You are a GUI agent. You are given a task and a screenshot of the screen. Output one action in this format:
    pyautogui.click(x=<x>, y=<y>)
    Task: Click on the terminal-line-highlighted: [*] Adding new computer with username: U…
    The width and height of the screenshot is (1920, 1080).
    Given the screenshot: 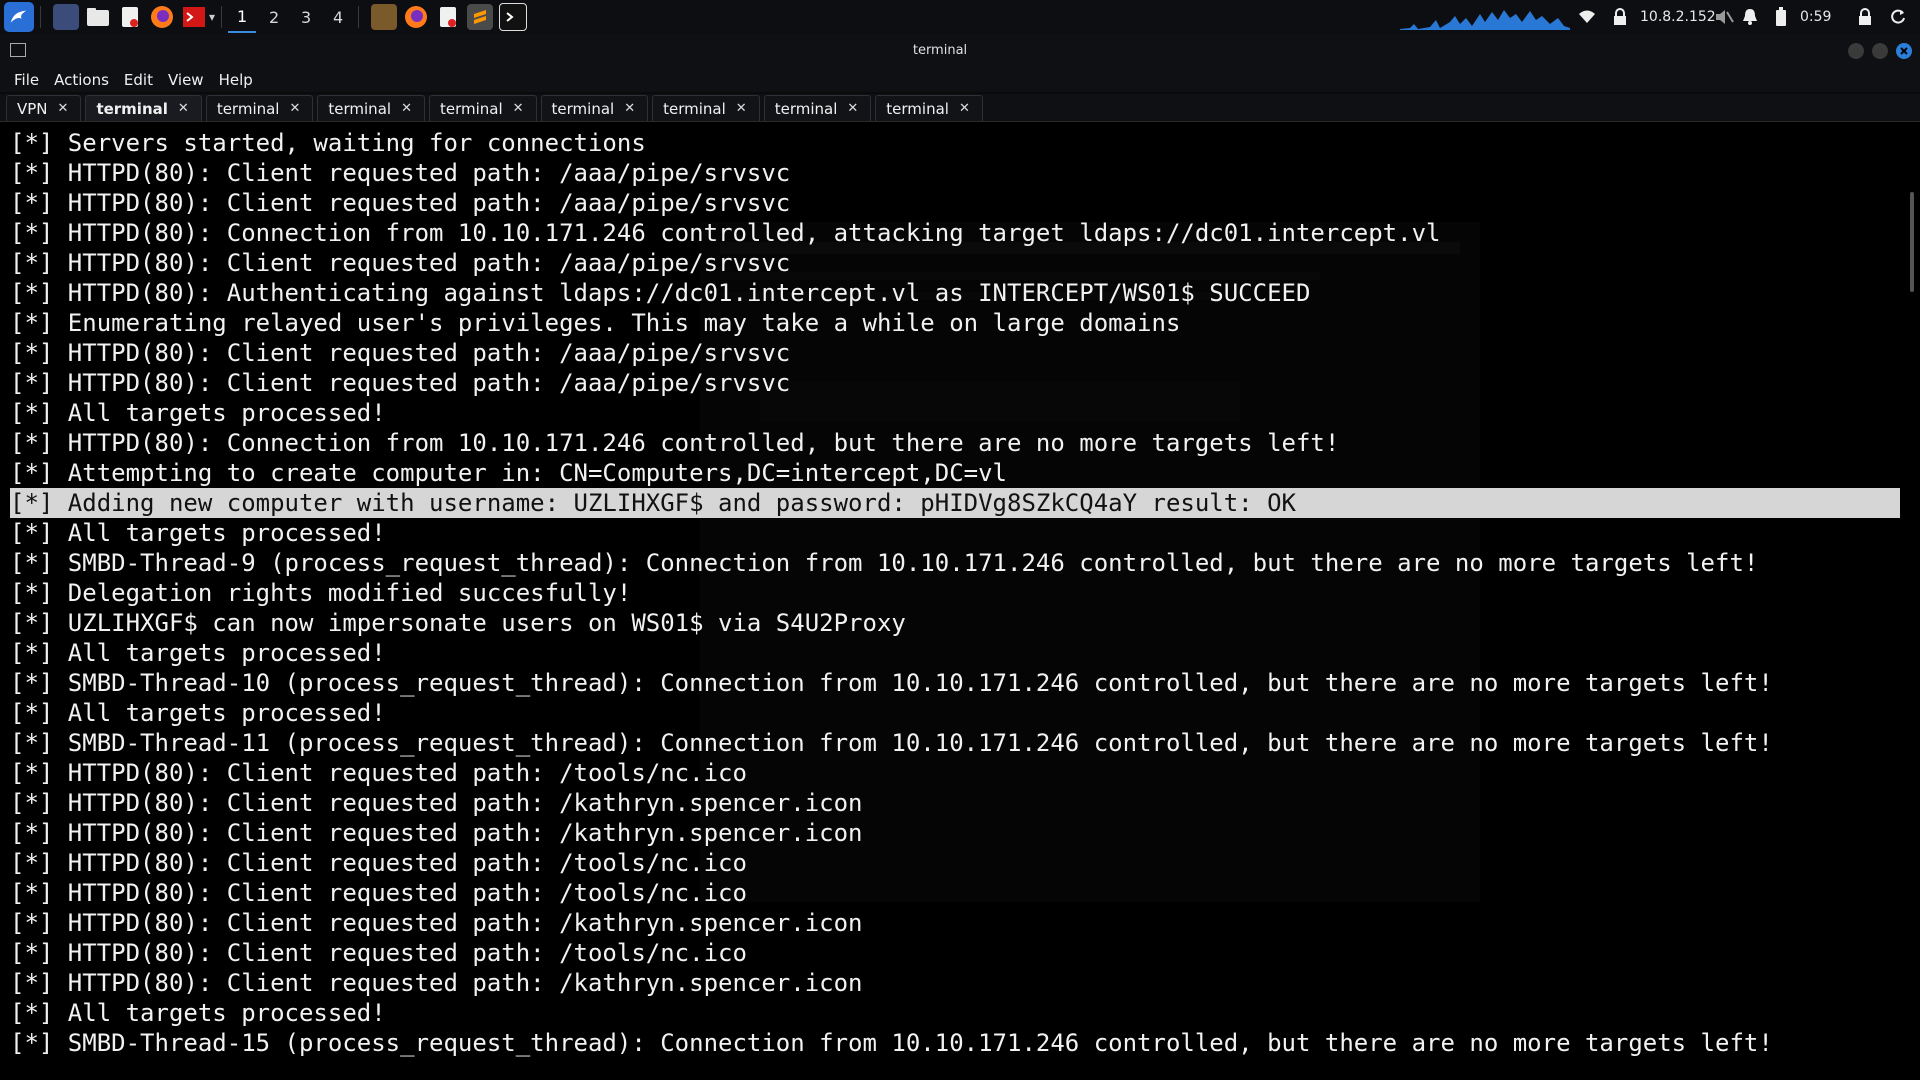 What is the action you would take?
    pyautogui.click(x=955, y=503)
    